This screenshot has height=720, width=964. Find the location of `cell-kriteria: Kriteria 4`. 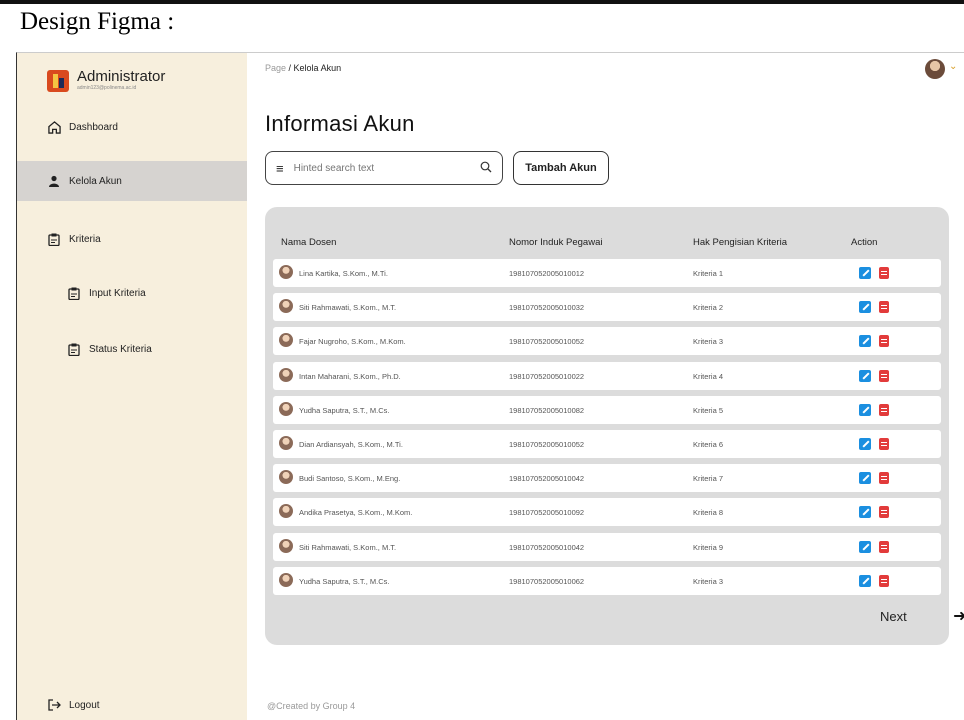

cell-kriteria: Kriteria 4 is located at coordinates (708, 376).